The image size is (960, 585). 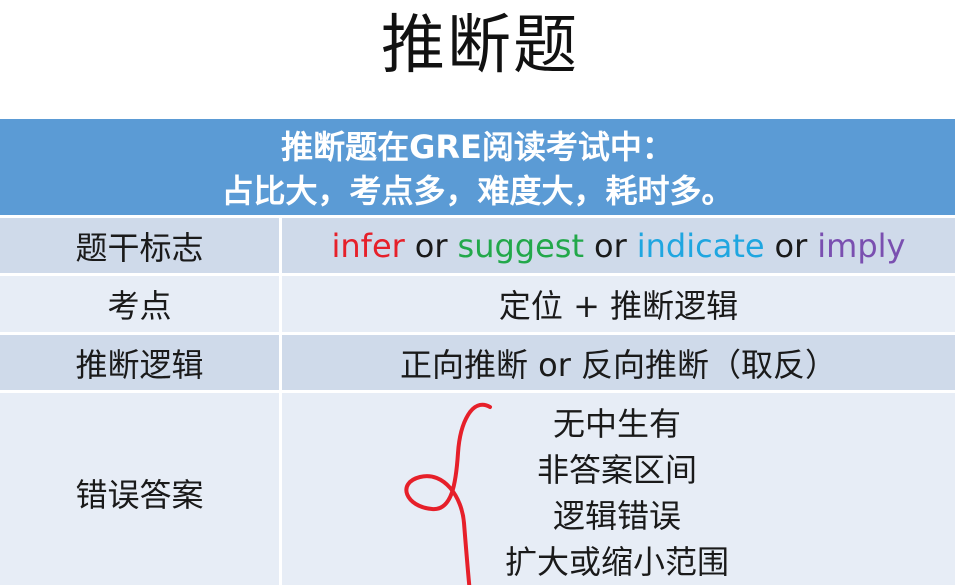 What do you see at coordinates (141, 304) in the screenshot?
I see `row-label-test-point: 考点` at bounding box center [141, 304].